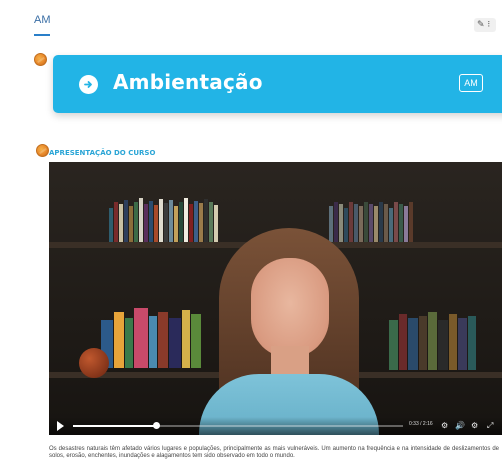  I want to click on tab-am: AM, so click(42, 20).